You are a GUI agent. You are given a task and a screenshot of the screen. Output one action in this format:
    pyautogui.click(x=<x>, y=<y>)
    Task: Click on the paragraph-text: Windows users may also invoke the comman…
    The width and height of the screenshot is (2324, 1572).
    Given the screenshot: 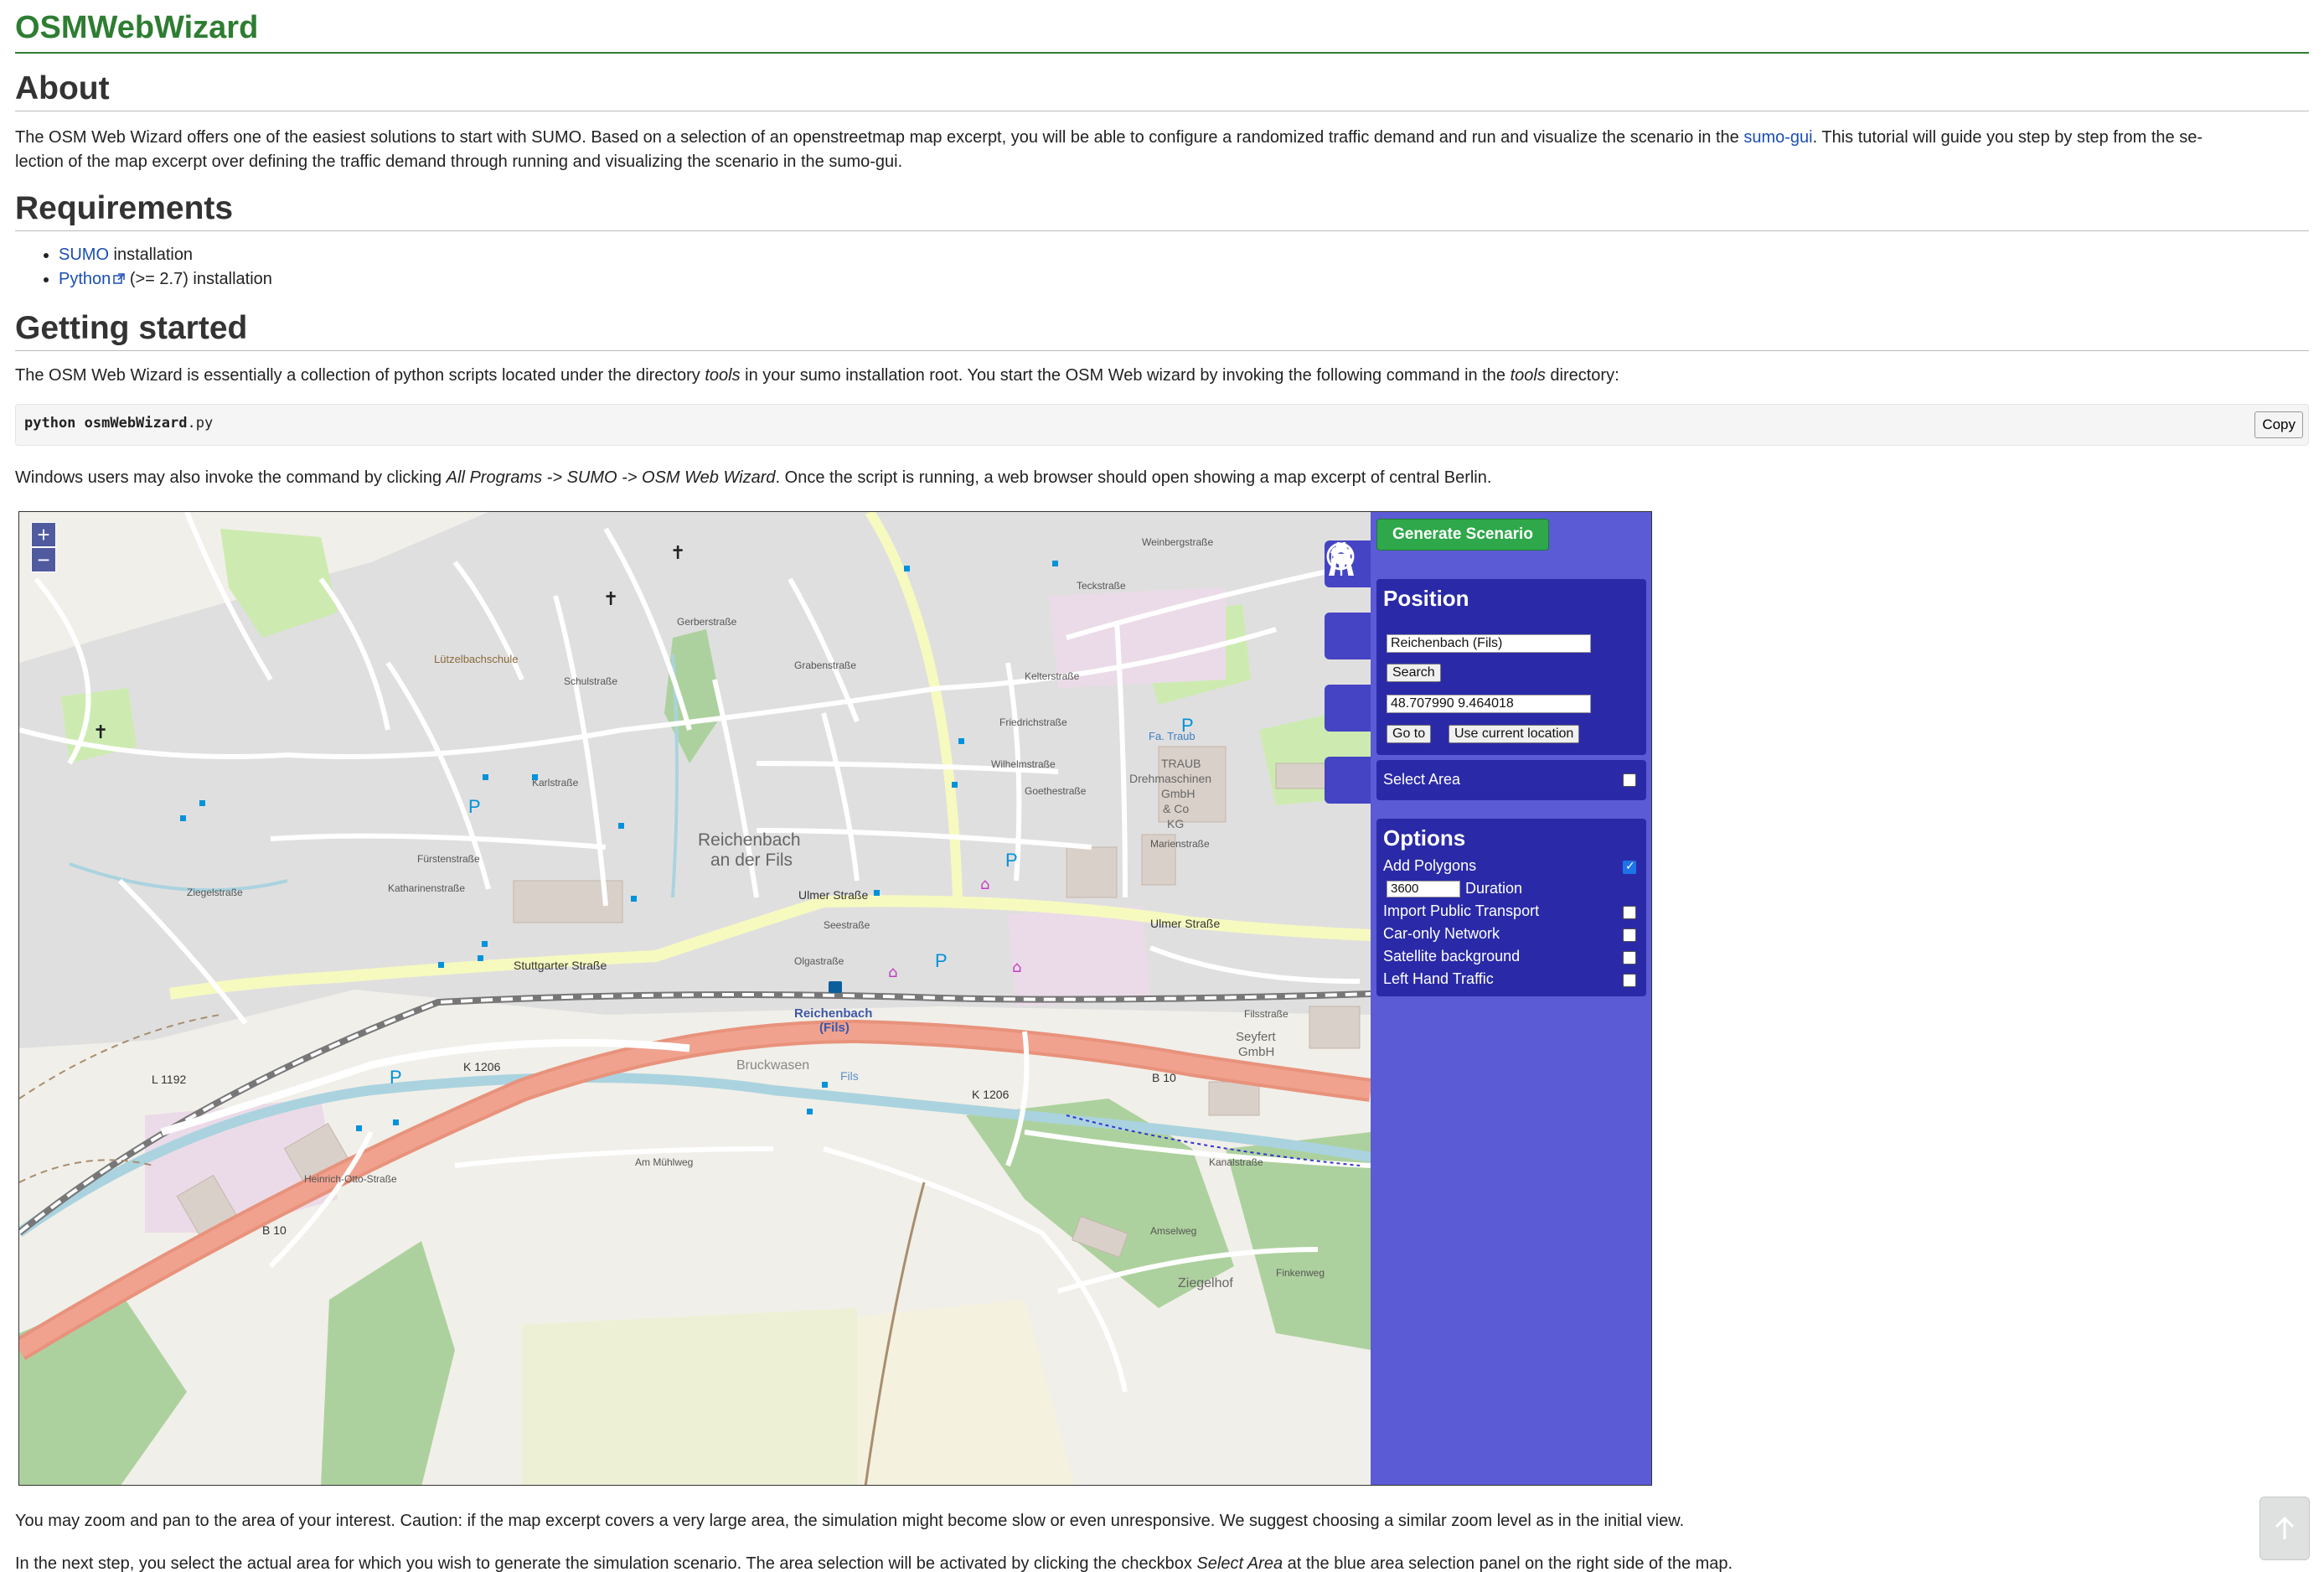 What is the action you would take?
    pyautogui.click(x=231, y=478)
    